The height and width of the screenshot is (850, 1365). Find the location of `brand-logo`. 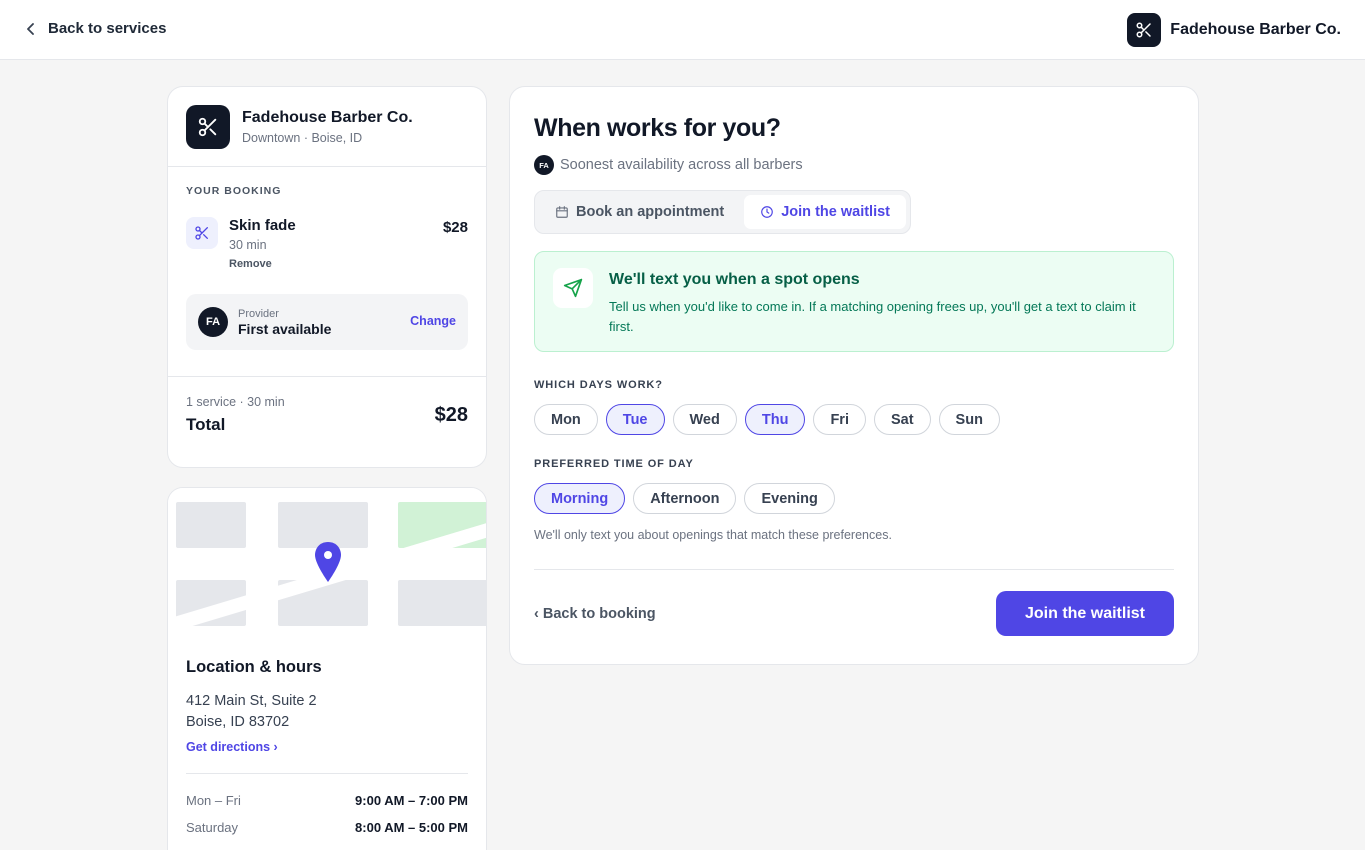

brand-logo is located at coordinates (1144, 30).